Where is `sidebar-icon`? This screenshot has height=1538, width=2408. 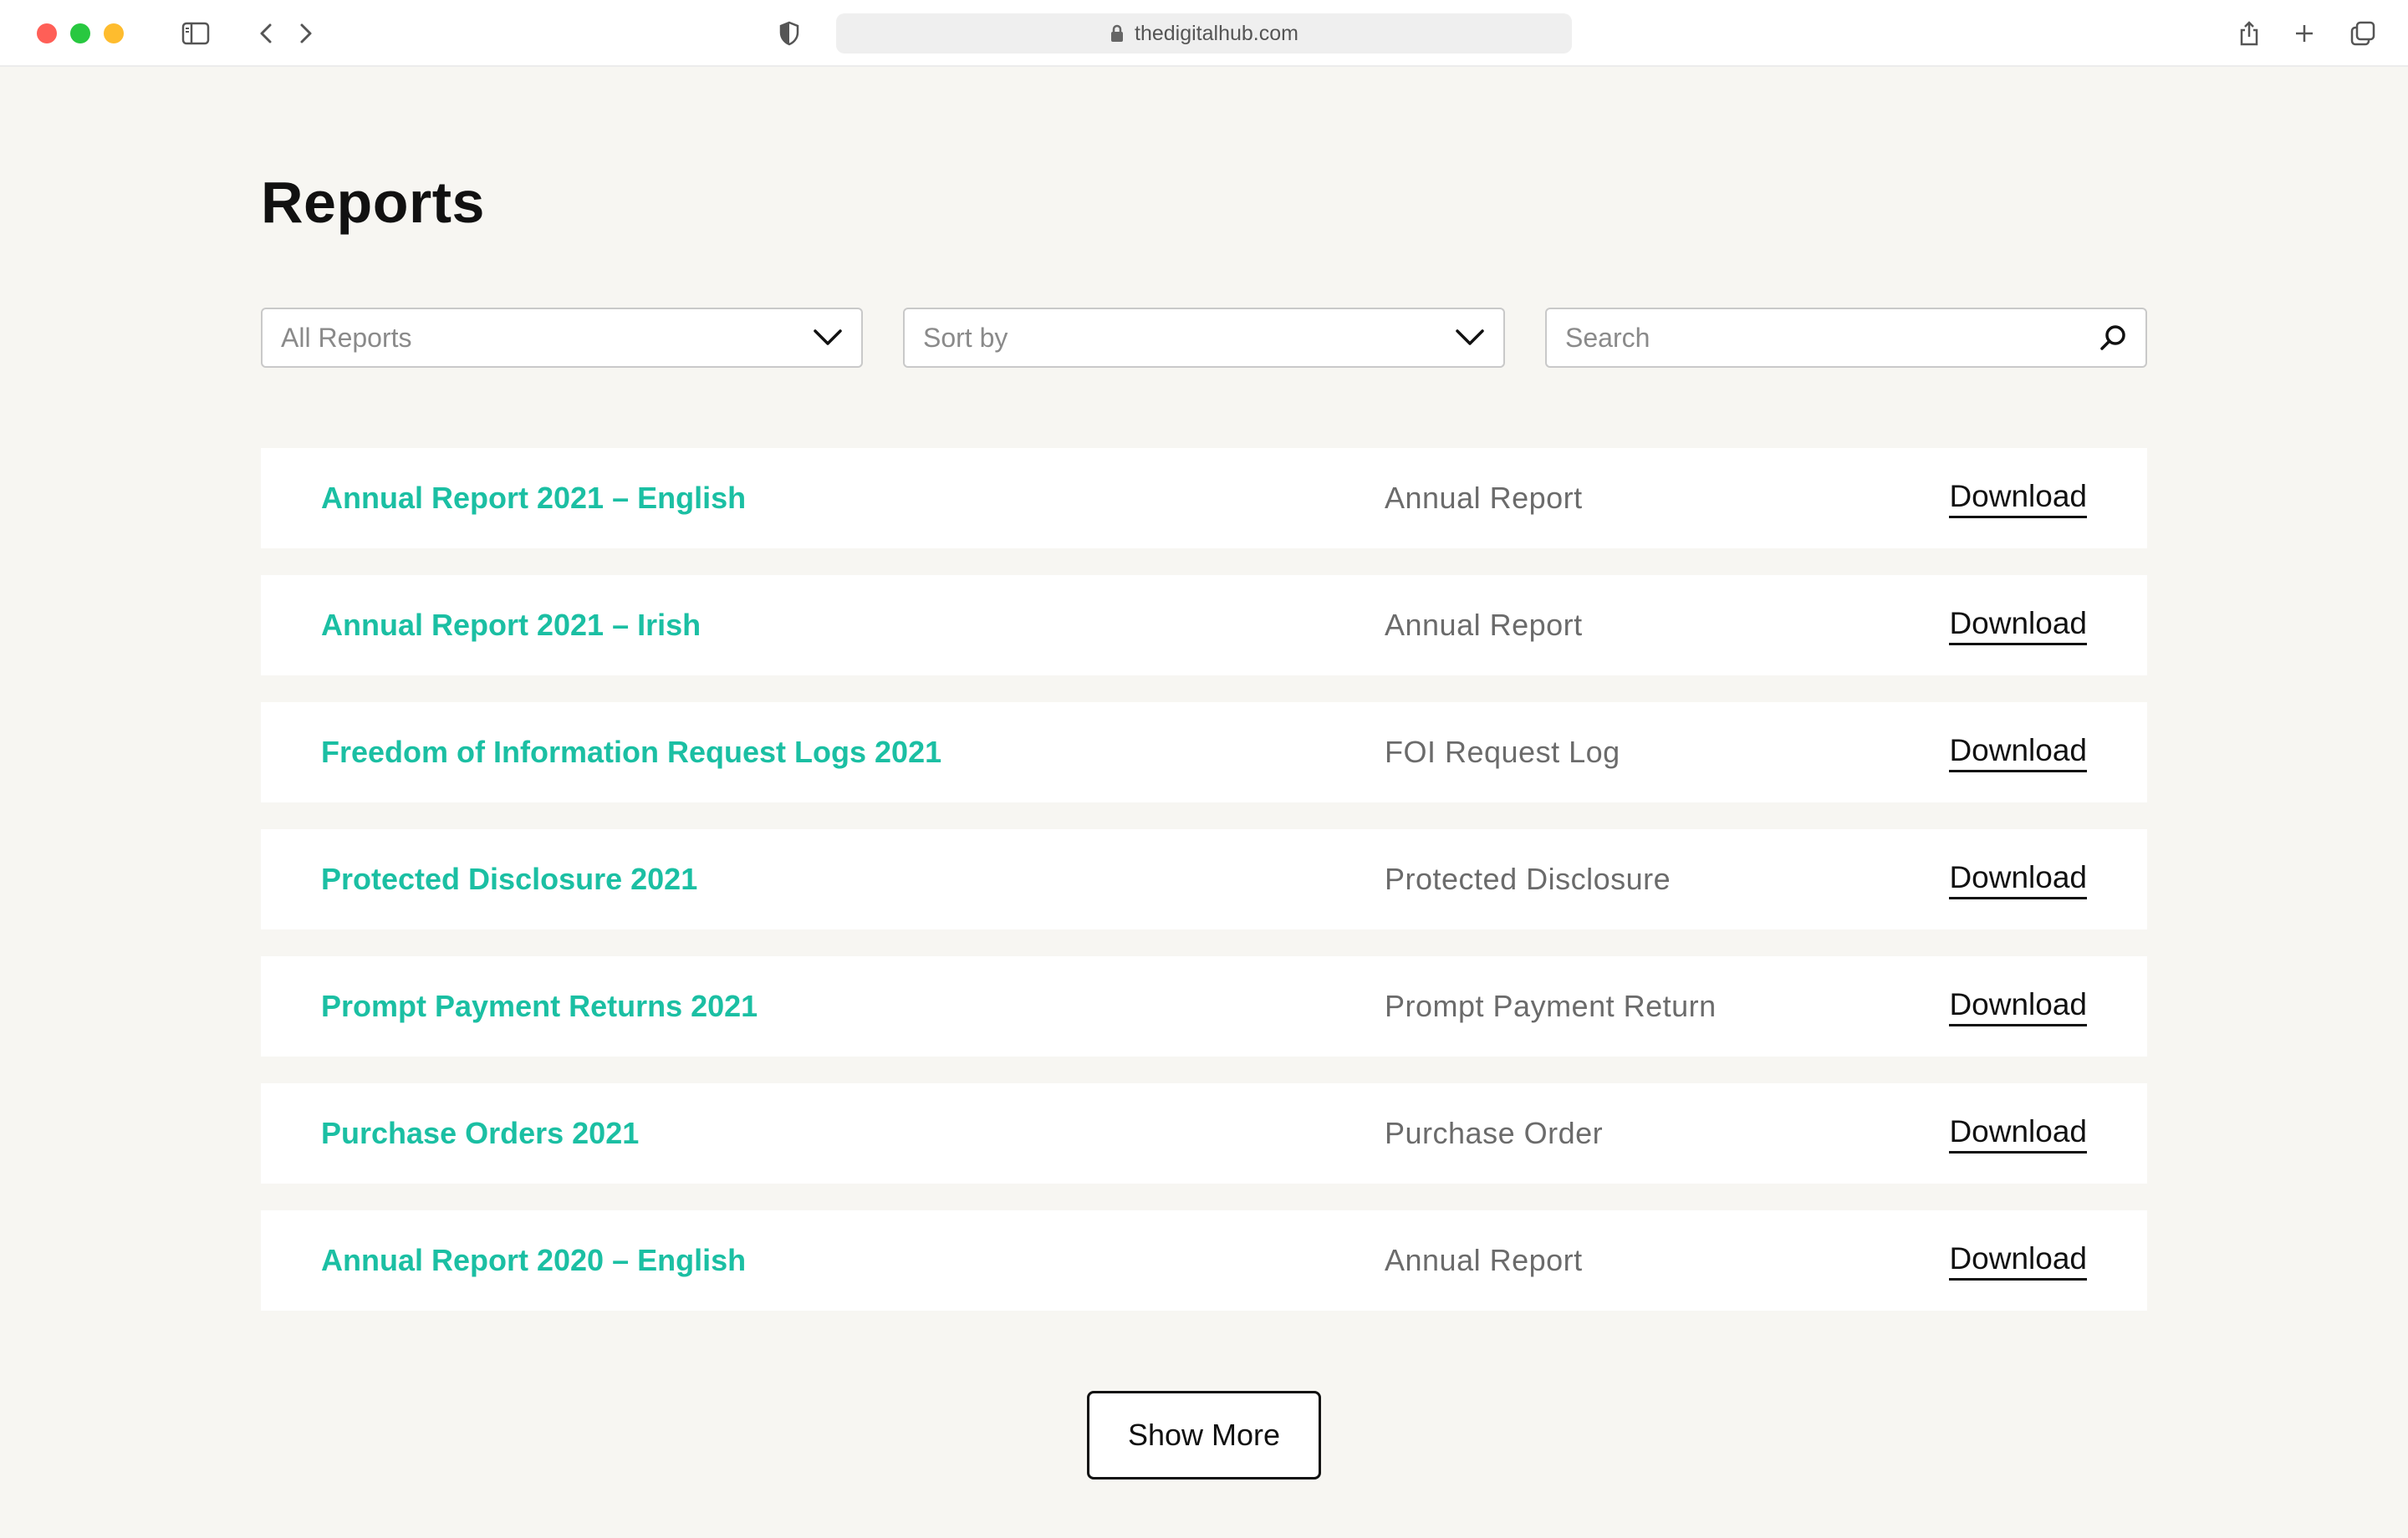
sidebar-icon is located at coordinates (196, 33).